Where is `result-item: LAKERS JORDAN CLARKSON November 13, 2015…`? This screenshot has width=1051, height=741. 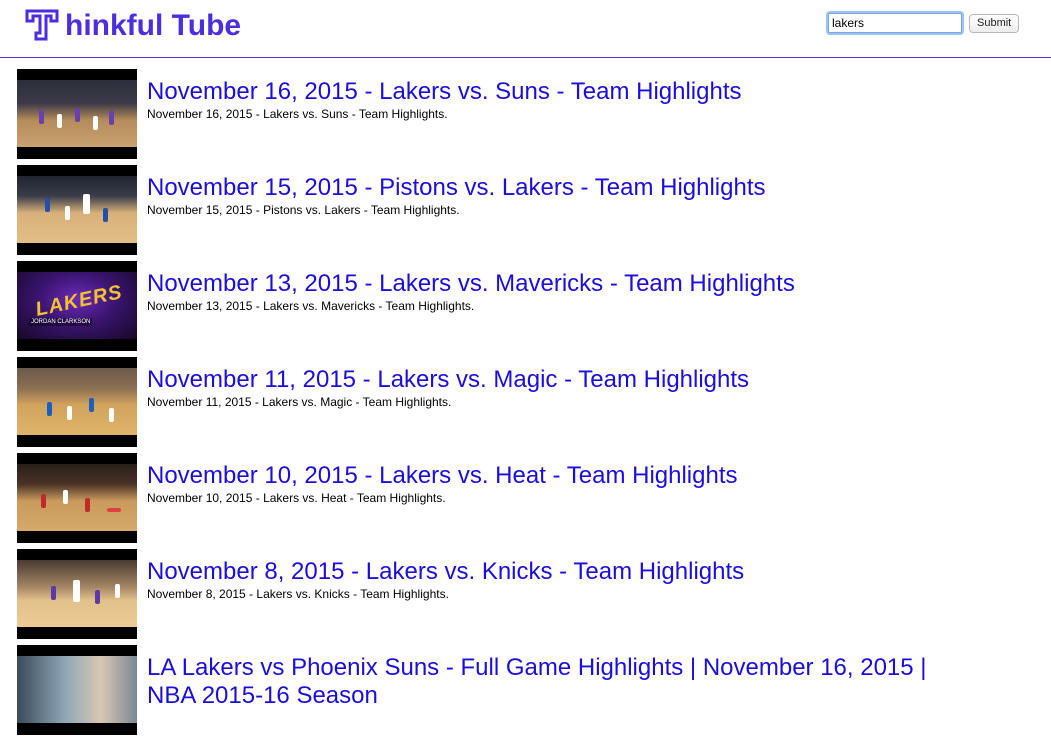
result-item: LAKERS JORDAN CLARKSON November 13, 2015… is located at coordinates (534, 309).